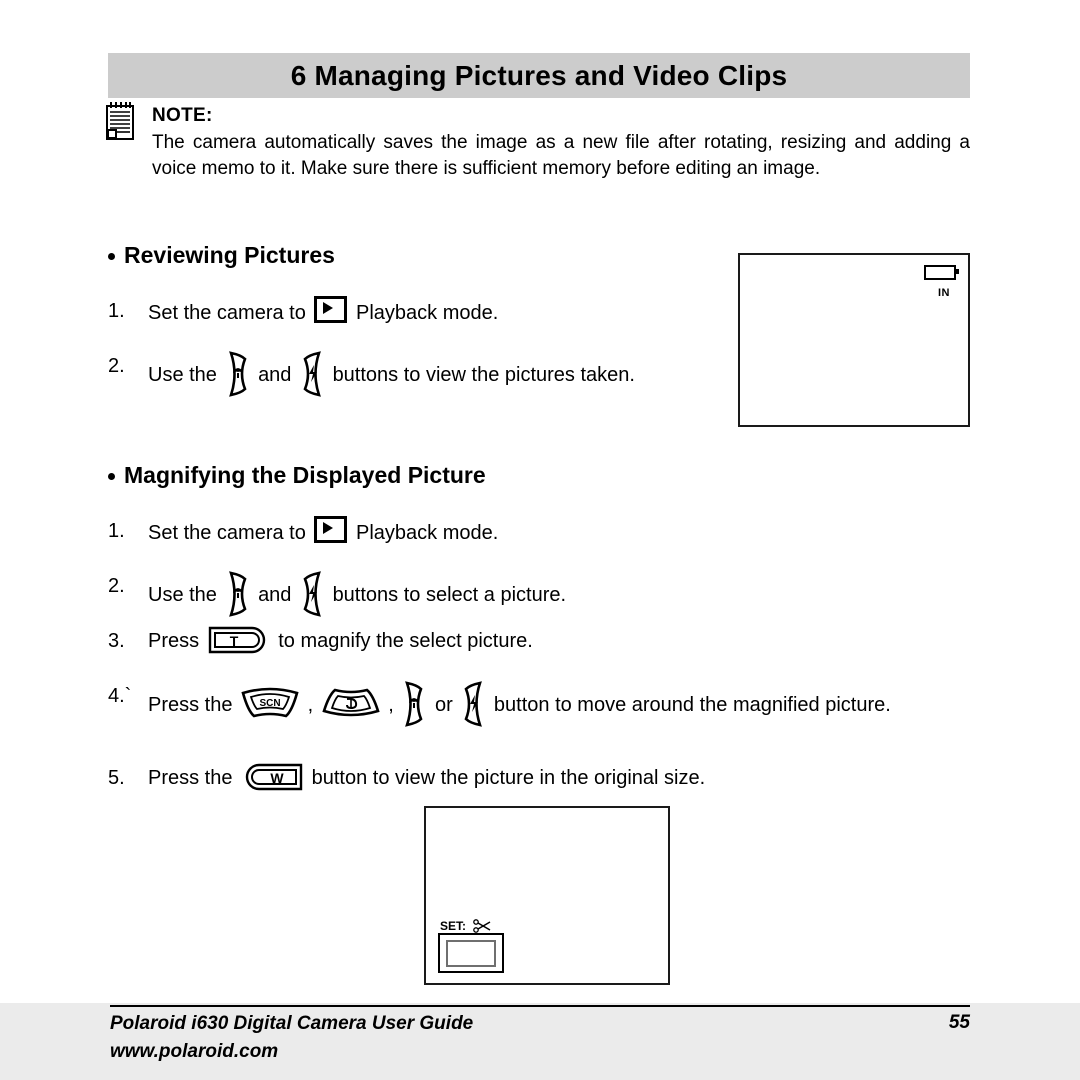 The image size is (1080, 1080). Describe the element at coordinates (540, 1006) in the screenshot. I see `footer-divider` at that location.